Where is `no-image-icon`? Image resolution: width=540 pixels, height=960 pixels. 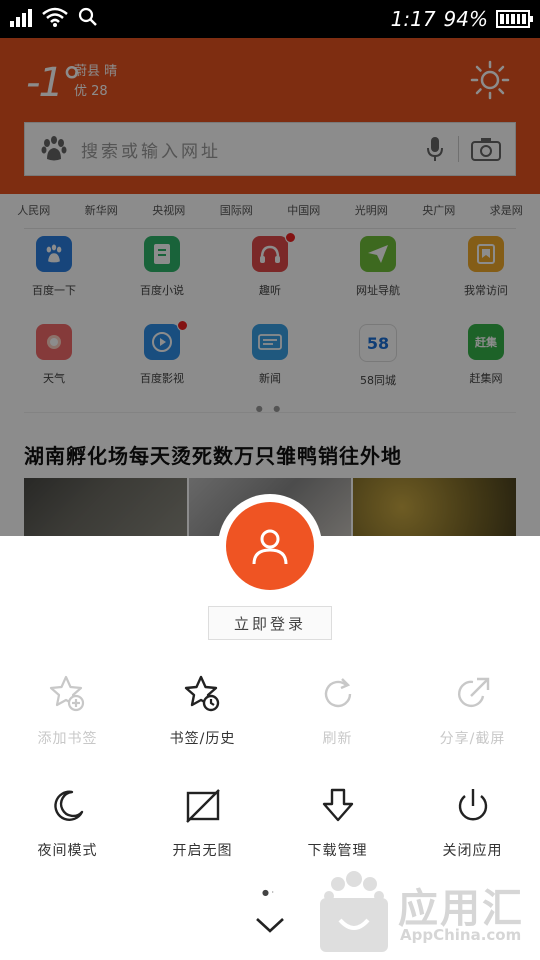
no-image-icon is located at coordinates (202, 806).